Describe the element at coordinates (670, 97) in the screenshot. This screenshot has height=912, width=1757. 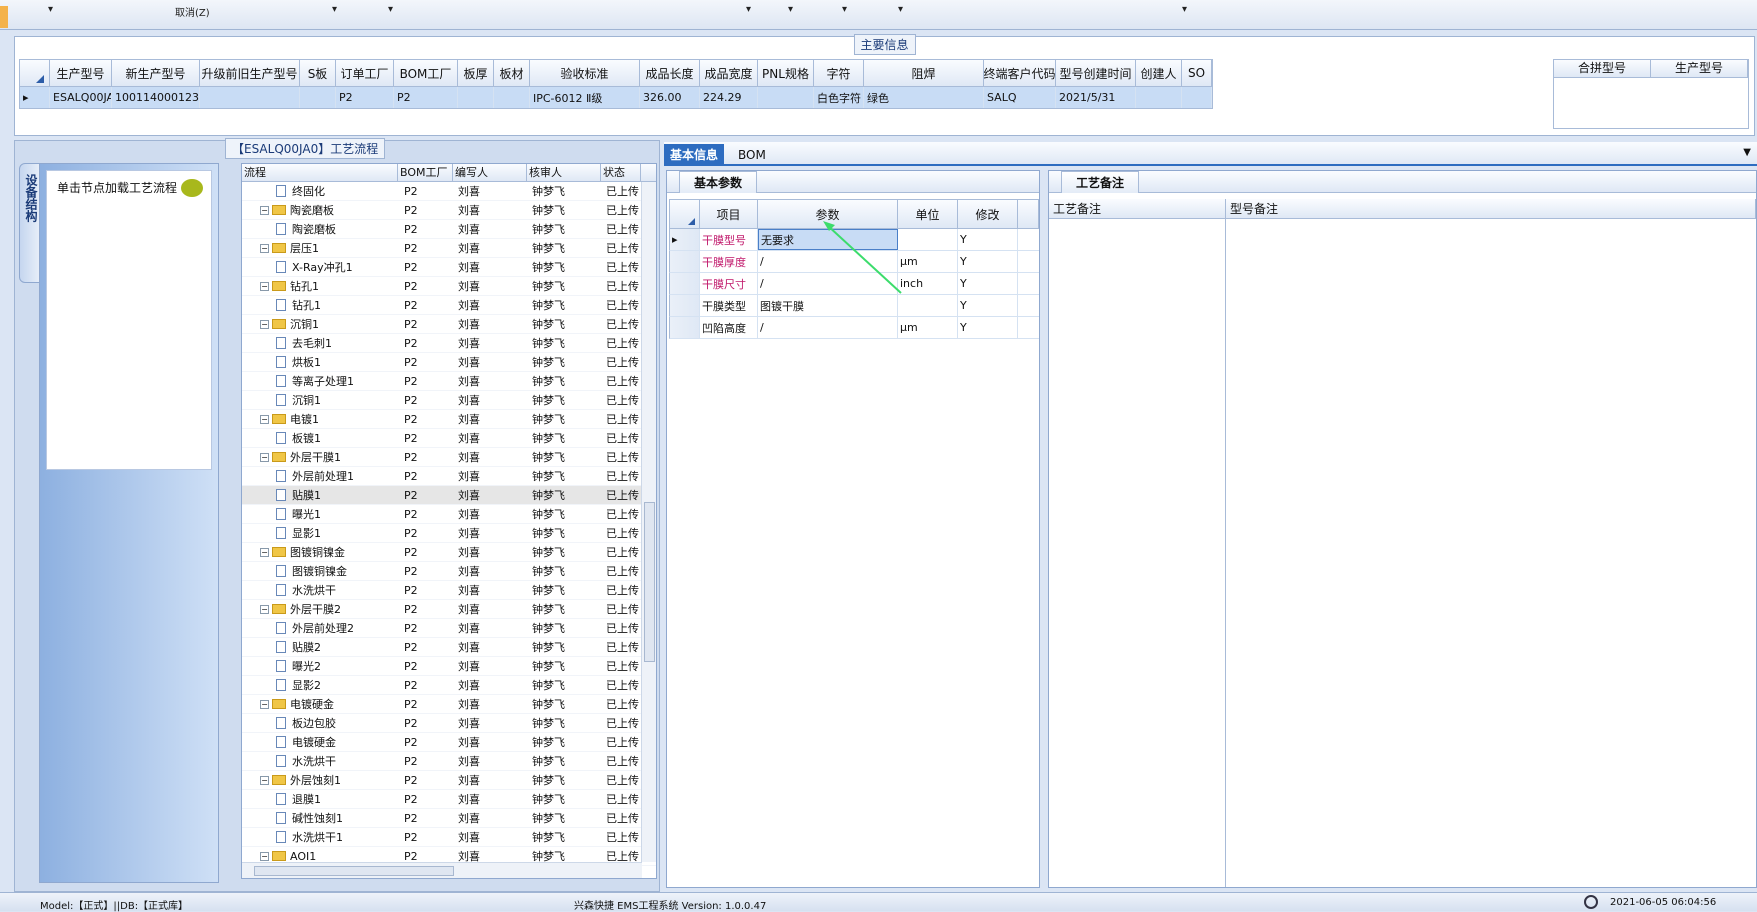
I see `grid-cell: 326.00` at that location.